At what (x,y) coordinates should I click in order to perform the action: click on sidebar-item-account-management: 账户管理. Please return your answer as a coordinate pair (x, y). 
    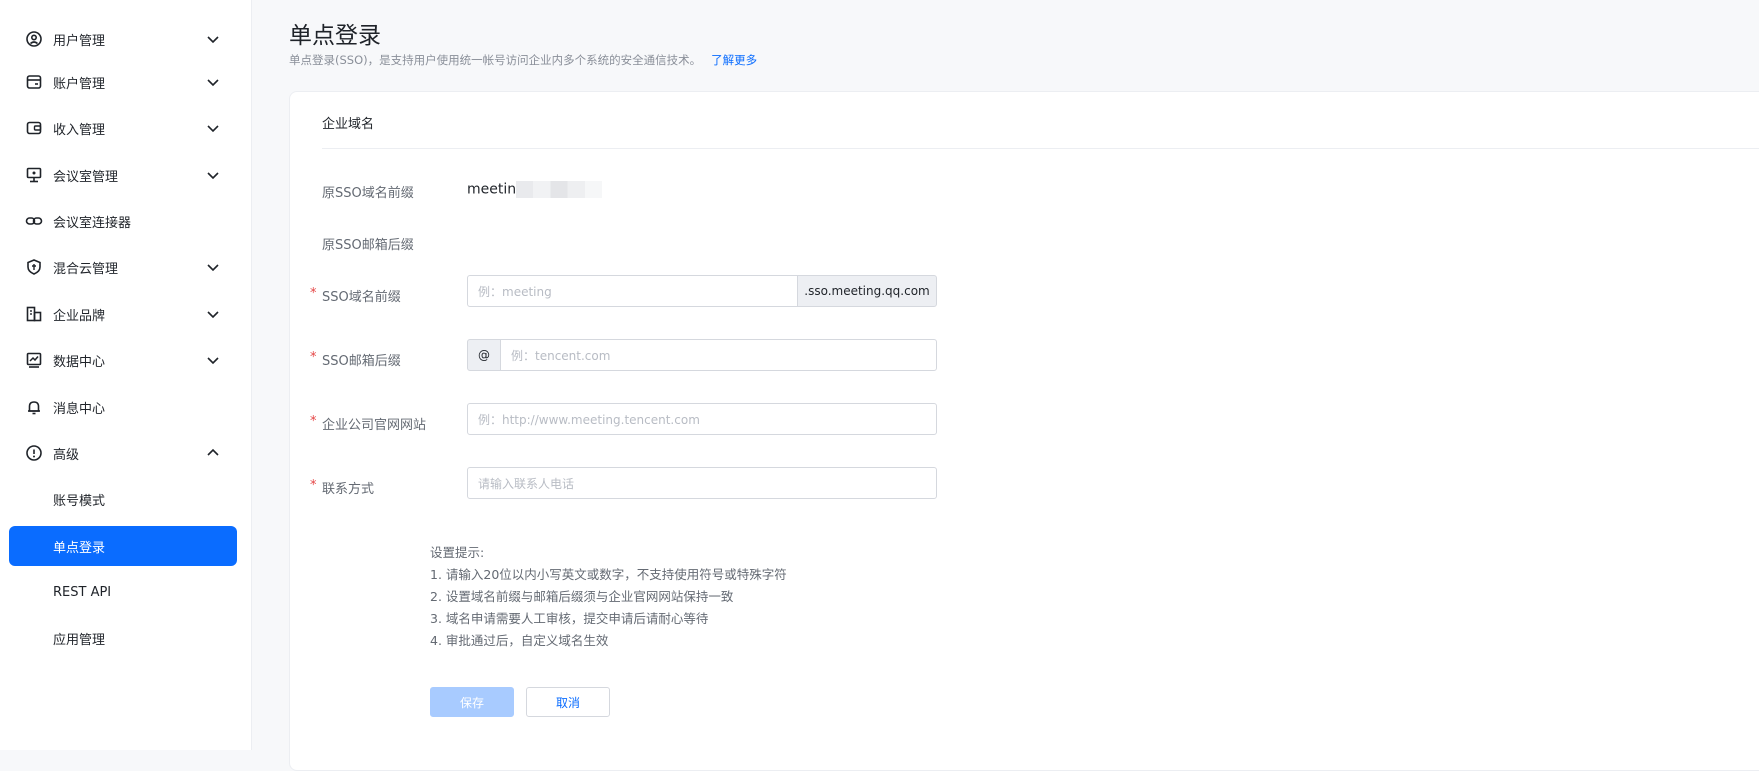
    Looking at the image, I should click on (123, 82).